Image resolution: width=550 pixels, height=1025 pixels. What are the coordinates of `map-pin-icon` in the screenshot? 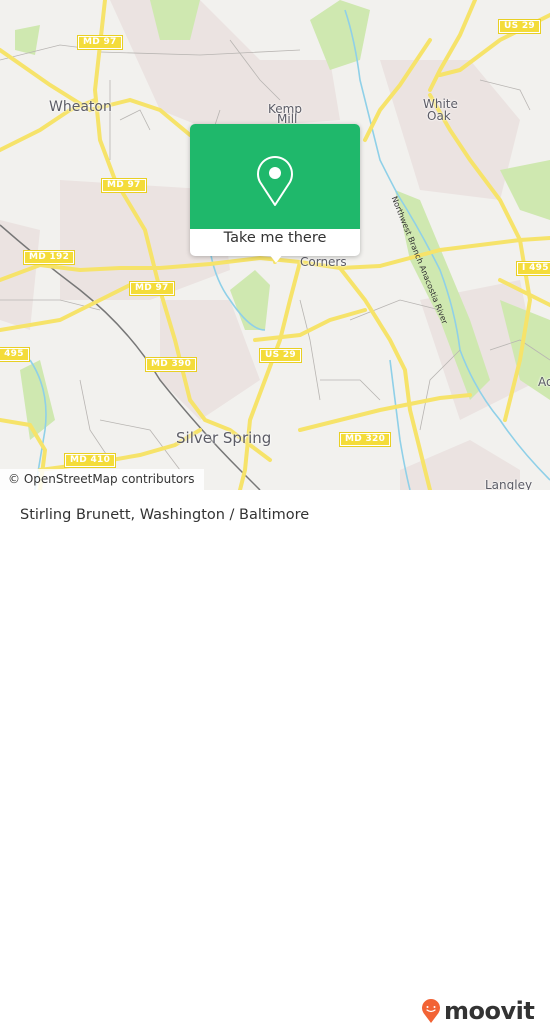 It's located at (275, 181).